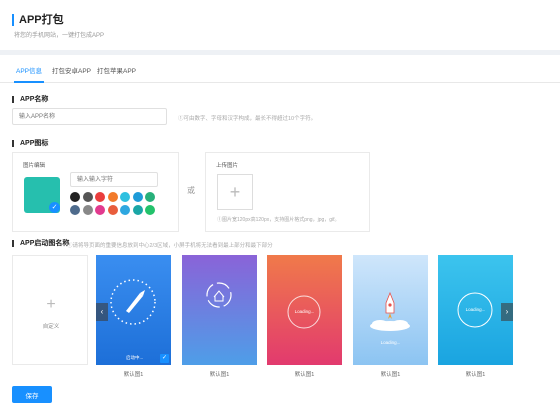 The width and height of the screenshot is (560, 407). Describe the element at coordinates (133, 375) in the screenshot. I see `thumb-1-caption: 默认图1` at that location.